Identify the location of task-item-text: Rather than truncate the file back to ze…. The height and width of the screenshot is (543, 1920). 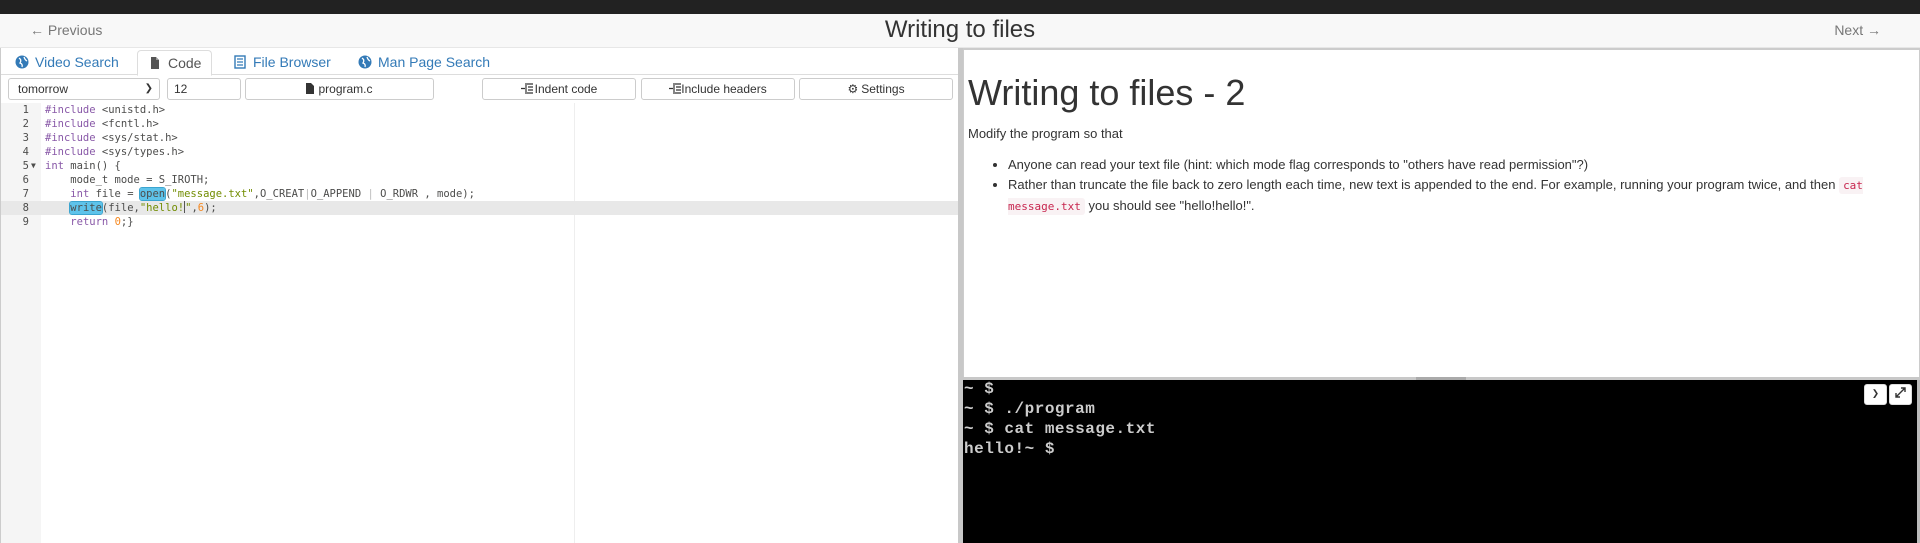
(1422, 184).